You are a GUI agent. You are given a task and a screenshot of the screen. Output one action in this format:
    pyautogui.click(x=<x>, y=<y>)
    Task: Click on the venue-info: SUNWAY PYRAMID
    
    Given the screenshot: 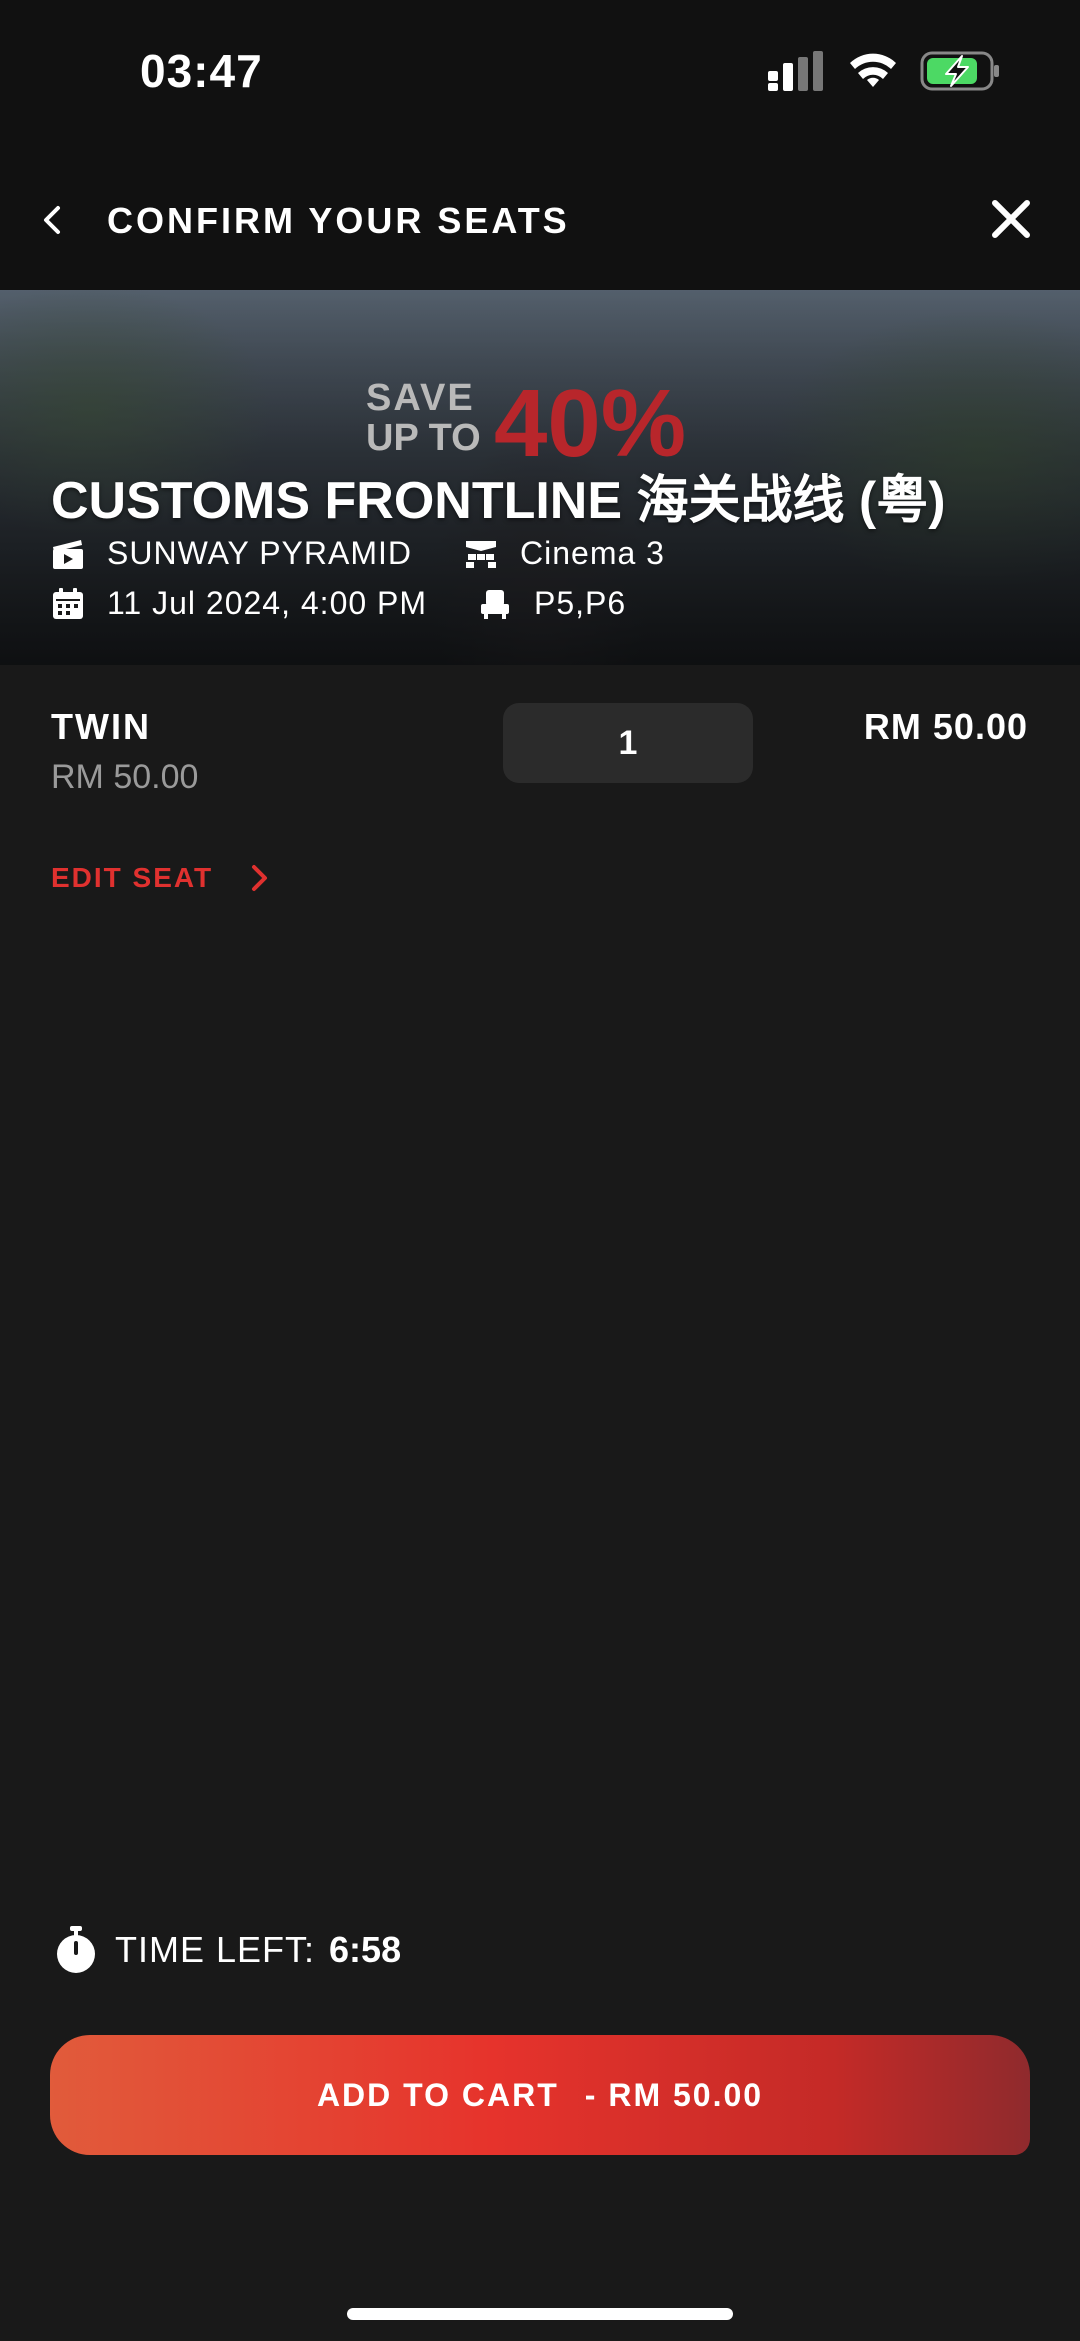 What is the action you would take?
    pyautogui.click(x=231, y=553)
    